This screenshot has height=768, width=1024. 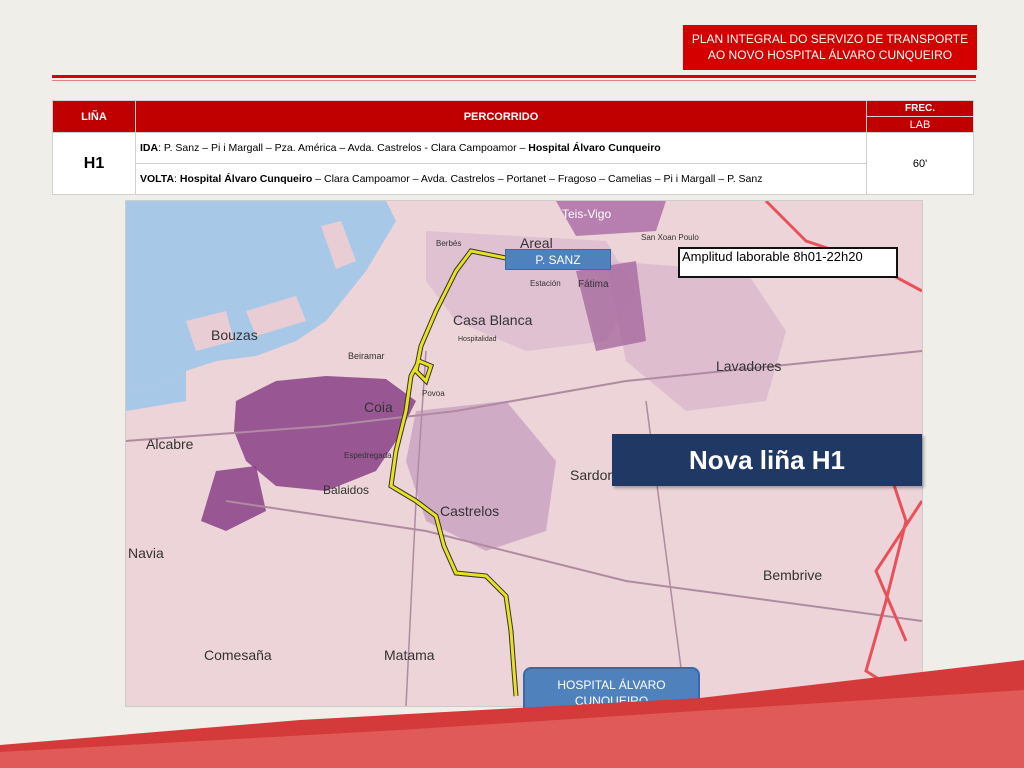 I want to click on map-label-hospital-small: Hospitalidad, so click(x=477, y=339).